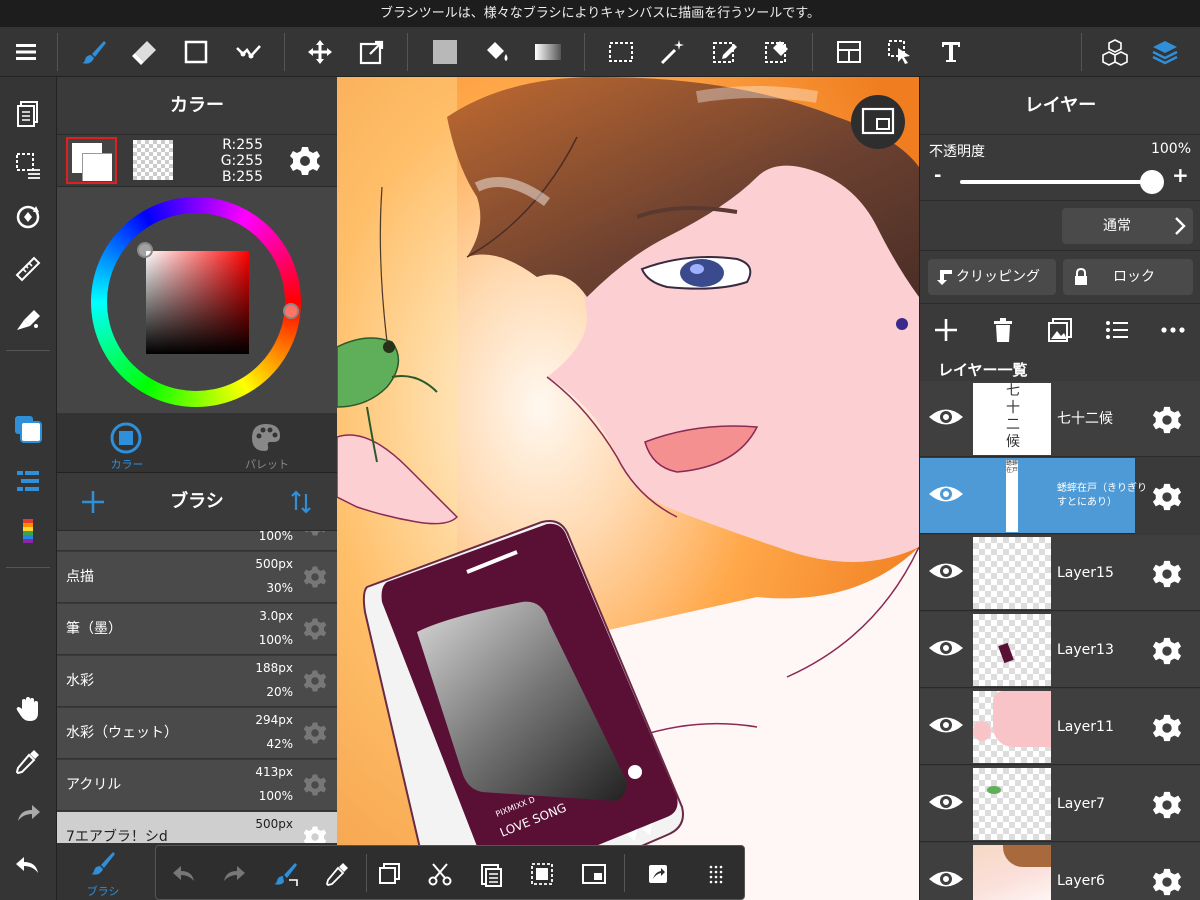 The width and height of the screenshot is (1200, 900). I want to click on brush-item-selected: 7エアブラ！シd 500px, so click(197, 827).